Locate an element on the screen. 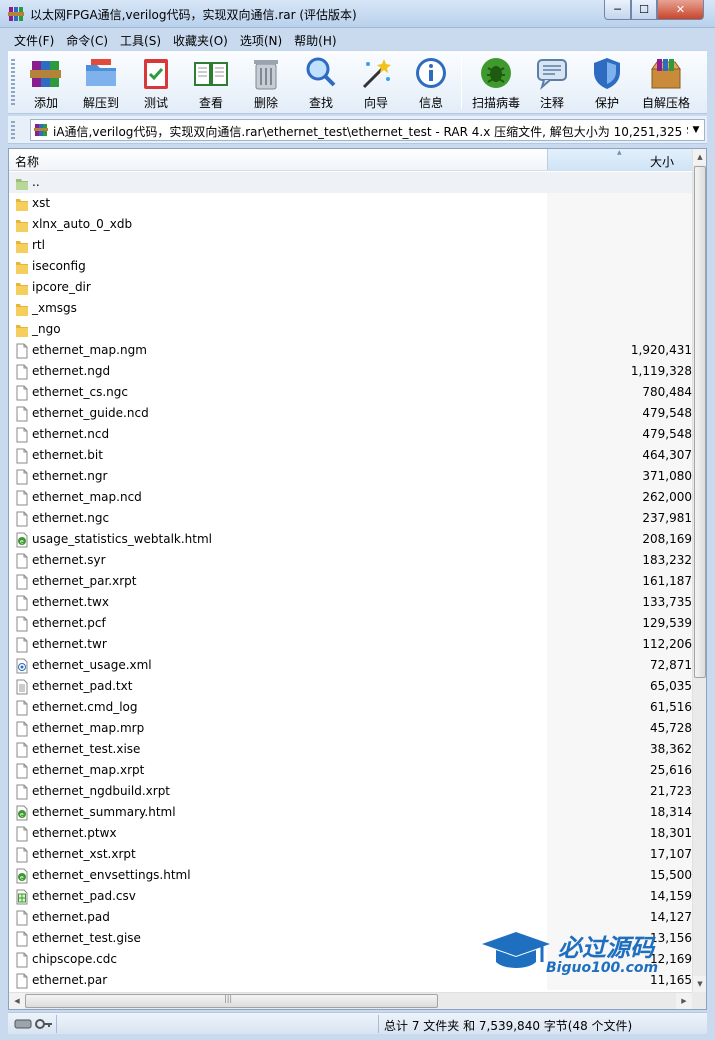  vertical-scroll-thumb is located at coordinates (700, 422).